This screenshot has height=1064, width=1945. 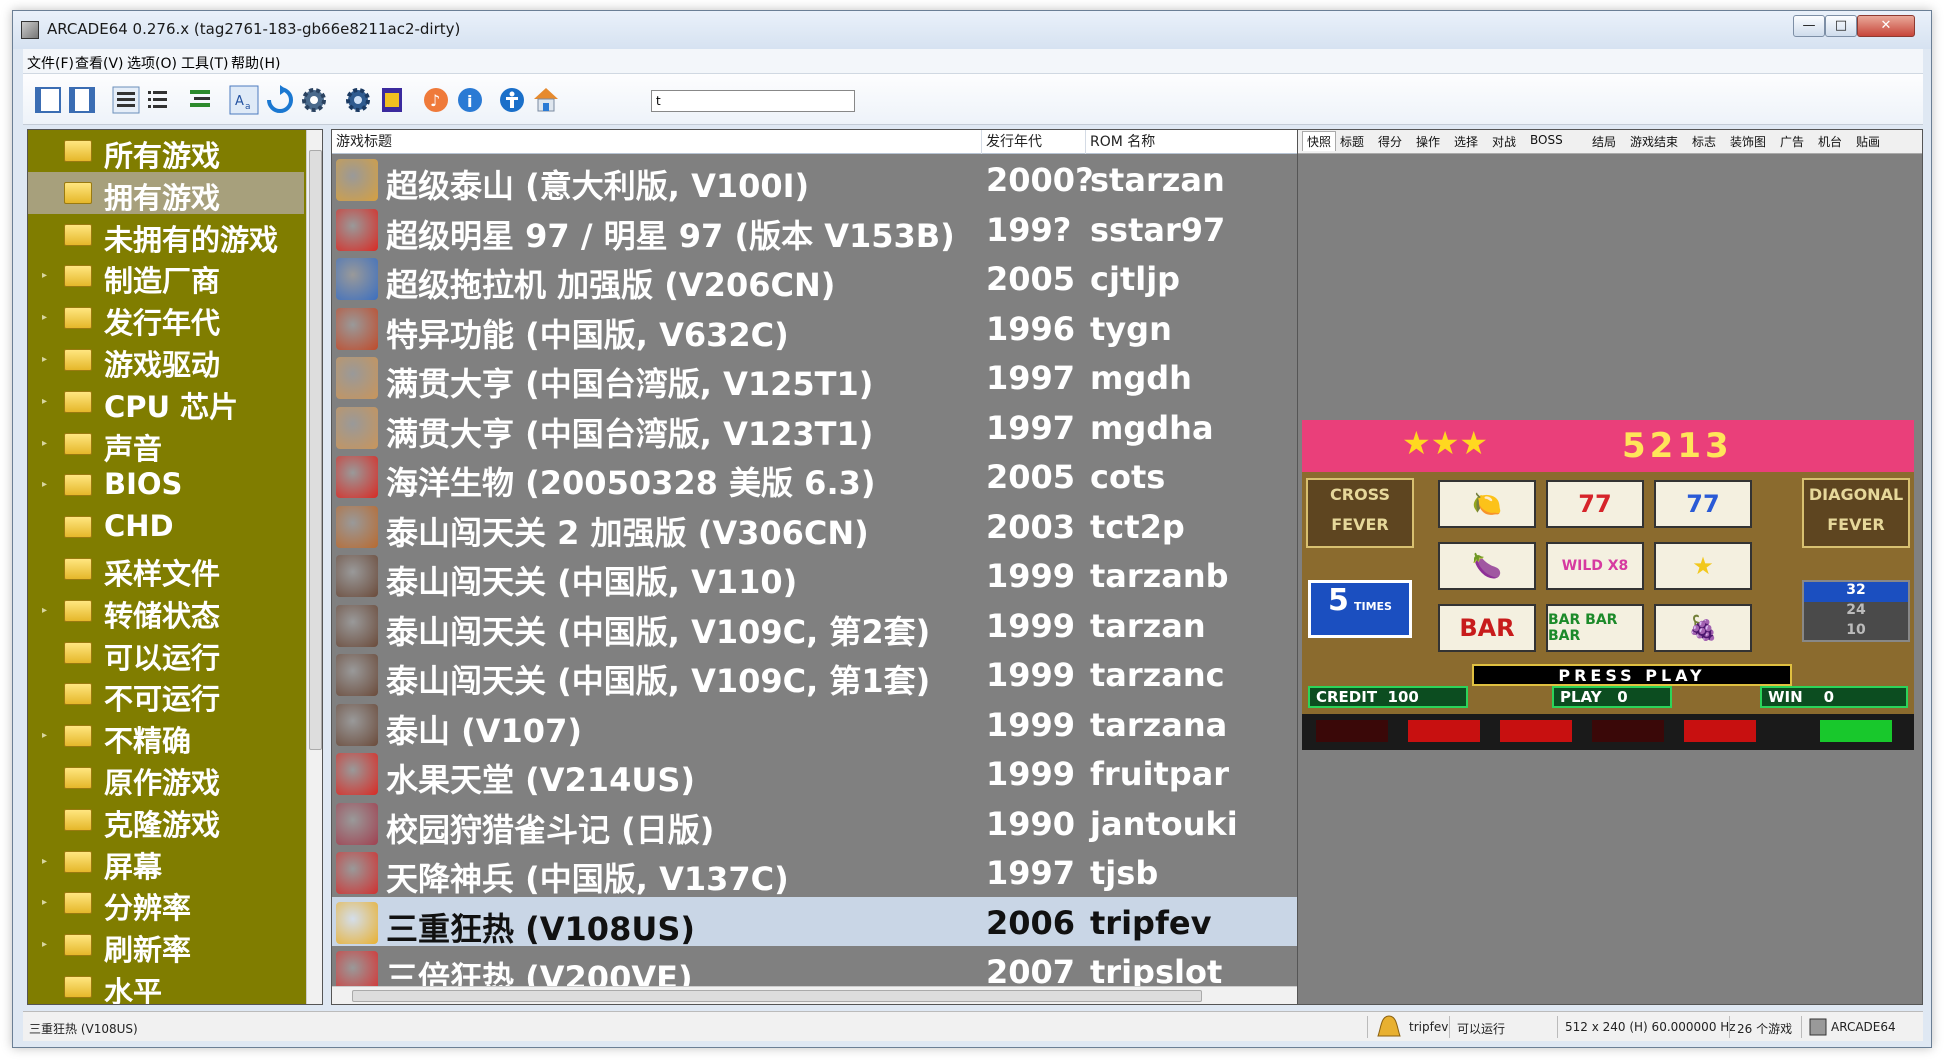 What do you see at coordinates (822, 724) in the screenshot?
I see `table-row: 泰山 (V107) 1999 tarzana` at bounding box center [822, 724].